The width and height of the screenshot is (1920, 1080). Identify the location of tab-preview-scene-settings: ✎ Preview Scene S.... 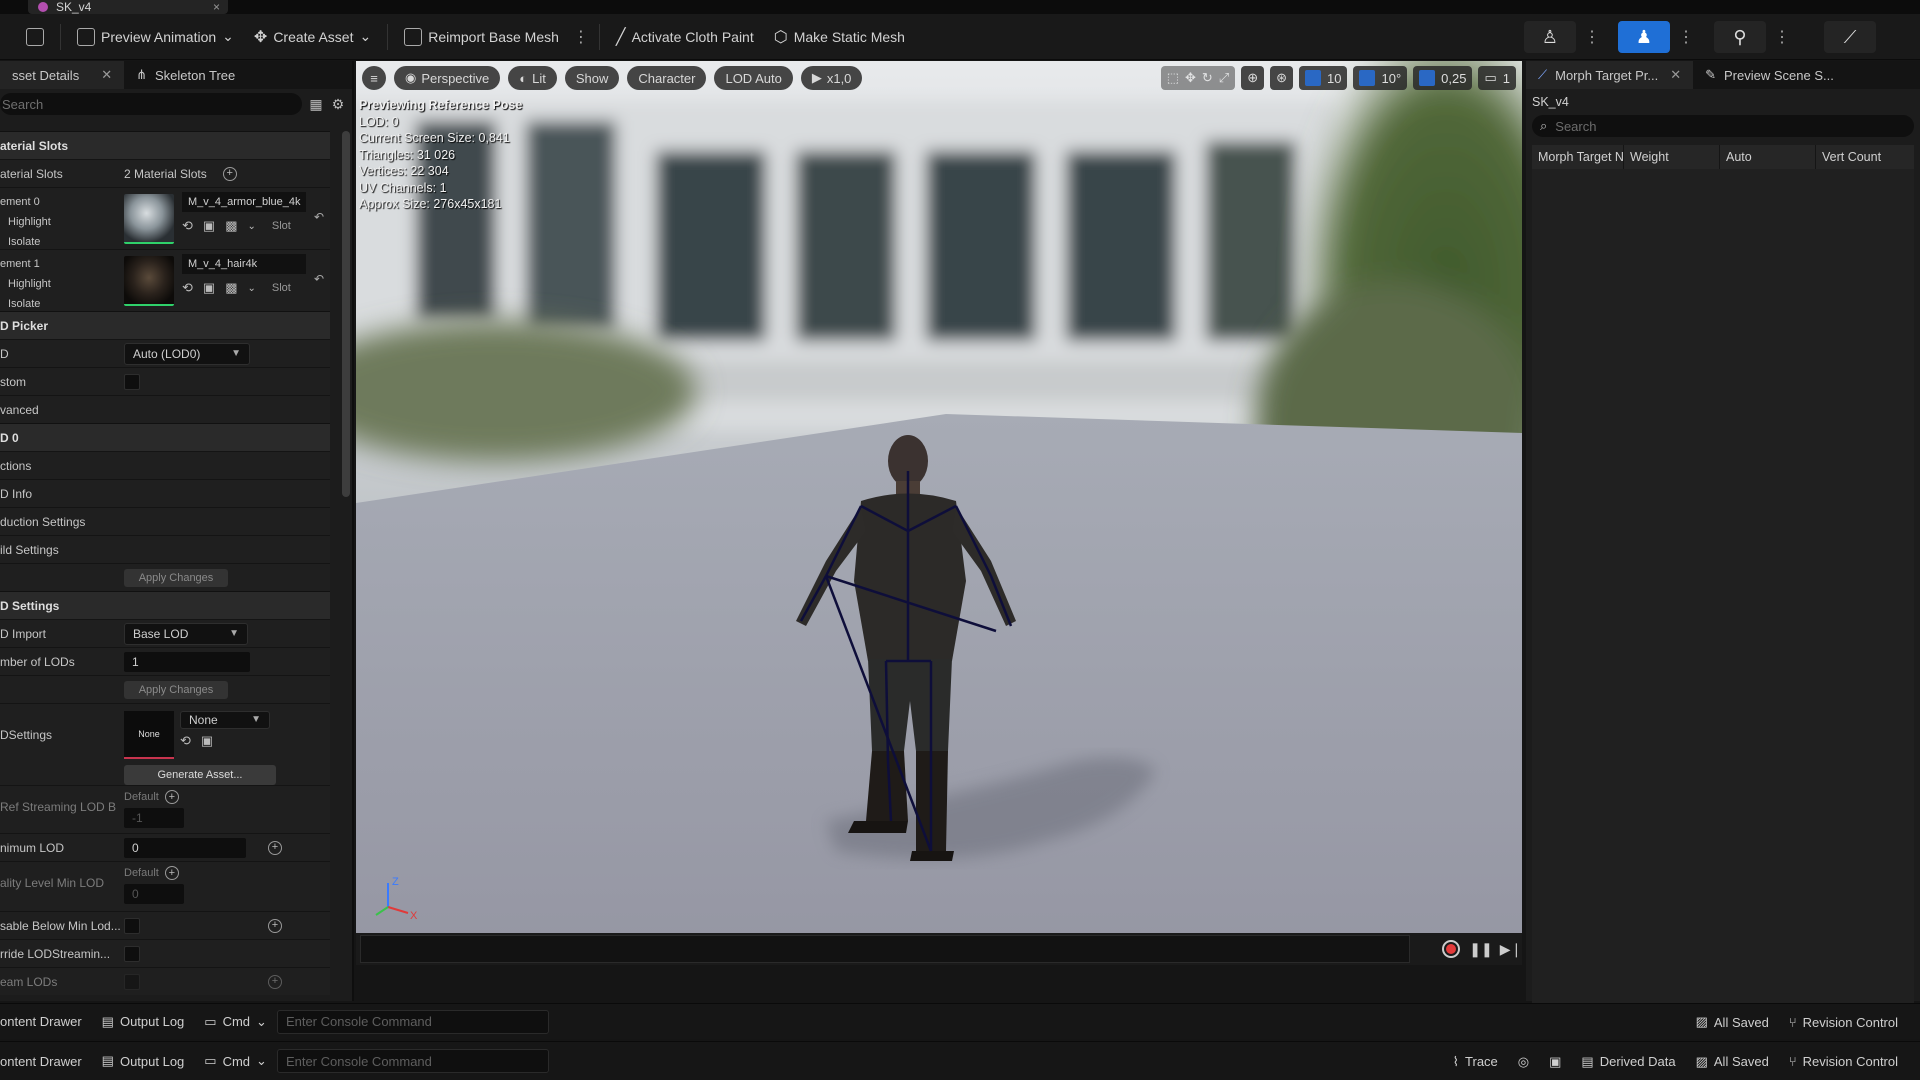
(1769, 75).